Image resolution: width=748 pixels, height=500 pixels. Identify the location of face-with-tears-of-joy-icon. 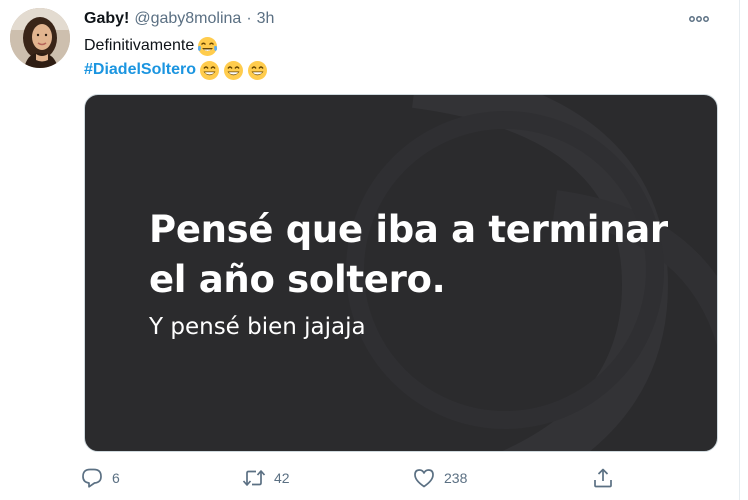
(207, 46).